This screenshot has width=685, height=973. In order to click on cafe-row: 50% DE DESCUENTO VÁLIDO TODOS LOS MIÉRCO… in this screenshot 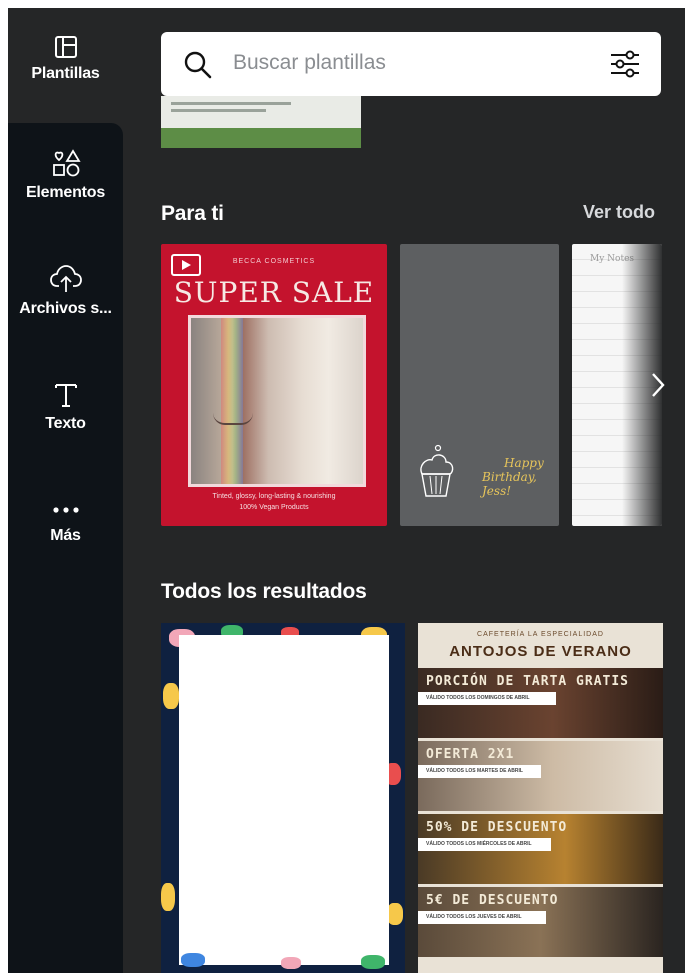, I will do `click(540, 849)`.